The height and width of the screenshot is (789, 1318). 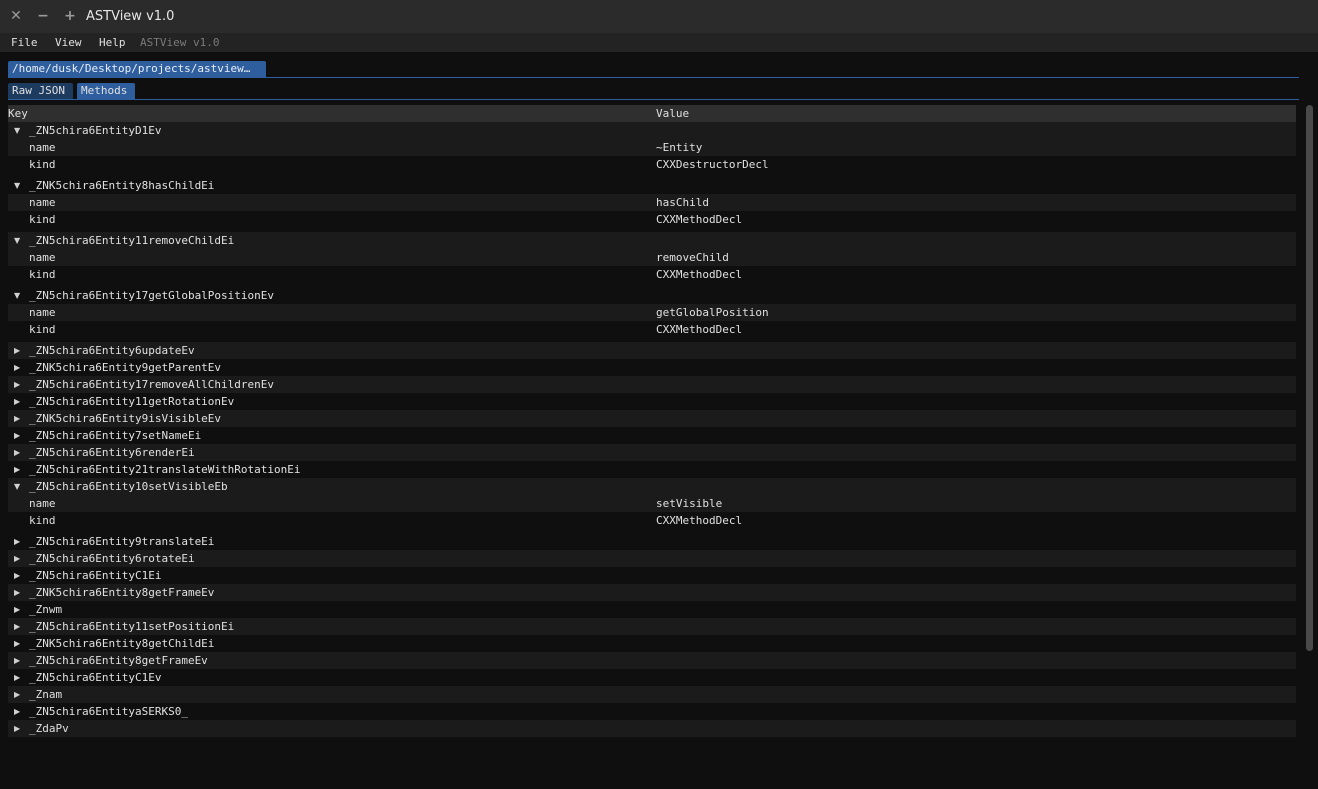 I want to click on tree-node-row: ▶ _Znam, so click(x=652, y=694).